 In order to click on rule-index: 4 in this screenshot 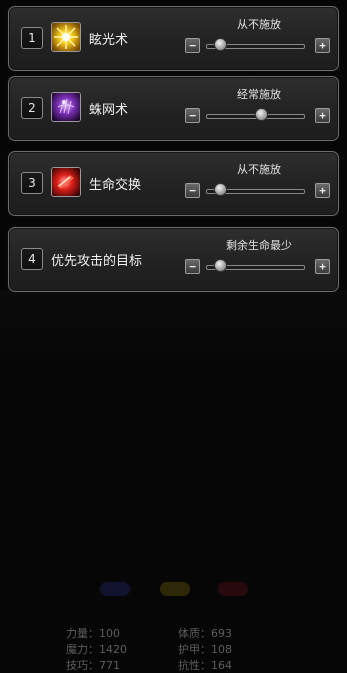, I will do `click(32, 259)`.